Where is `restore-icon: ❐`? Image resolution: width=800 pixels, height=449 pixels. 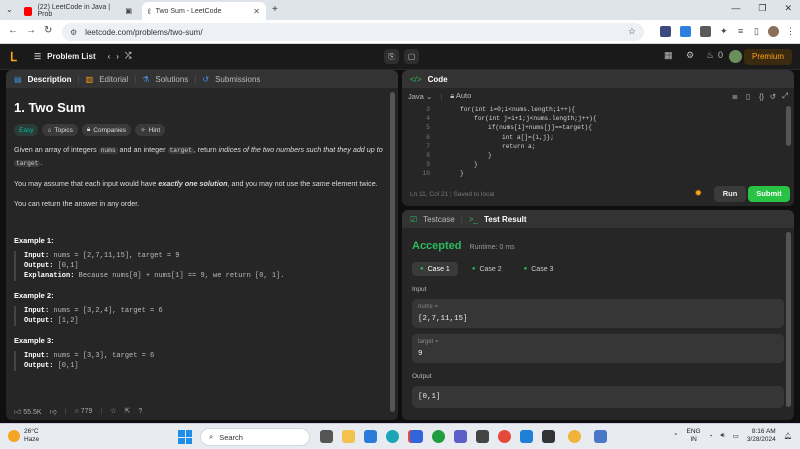
restore-icon: ❐ is located at coordinates (762, 8).